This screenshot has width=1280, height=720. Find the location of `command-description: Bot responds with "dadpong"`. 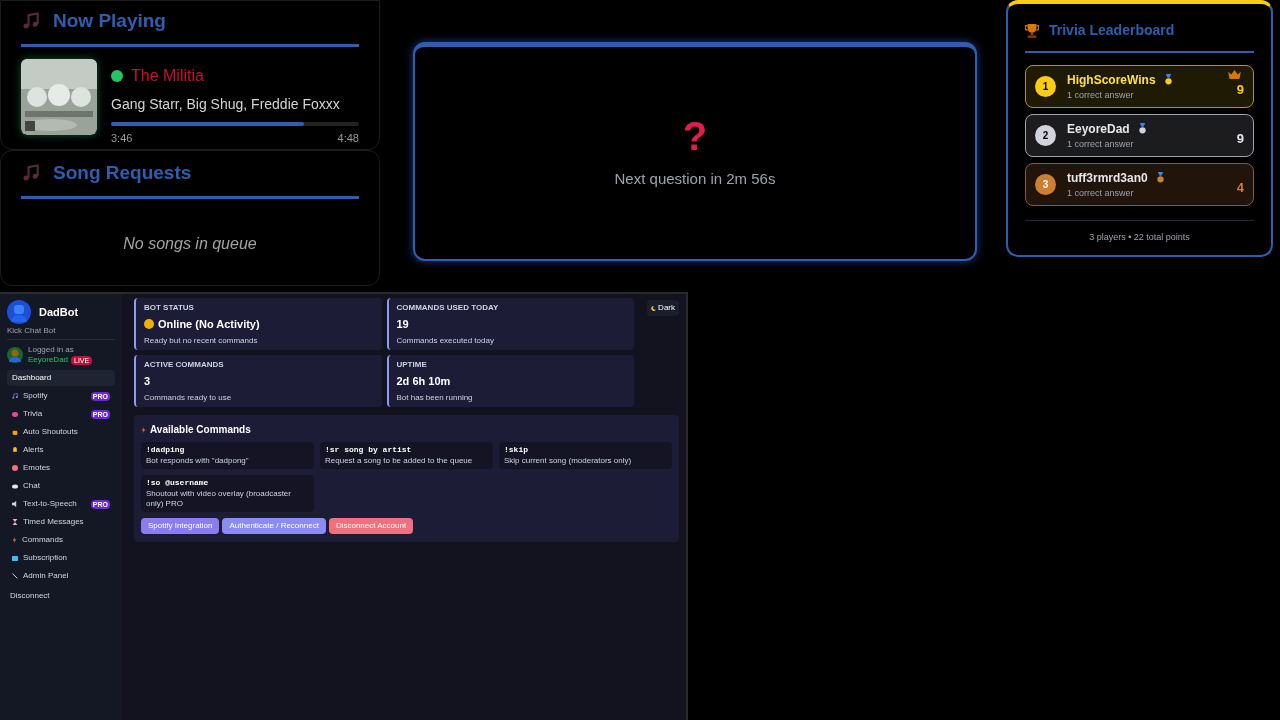

command-description: Bot responds with "dadpong" is located at coordinates (198, 461).